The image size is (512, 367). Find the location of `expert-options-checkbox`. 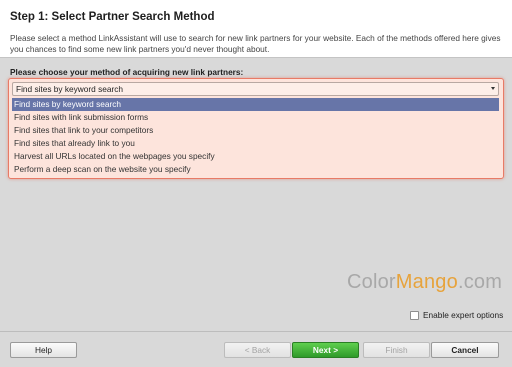

expert-options-checkbox is located at coordinates (414, 315).